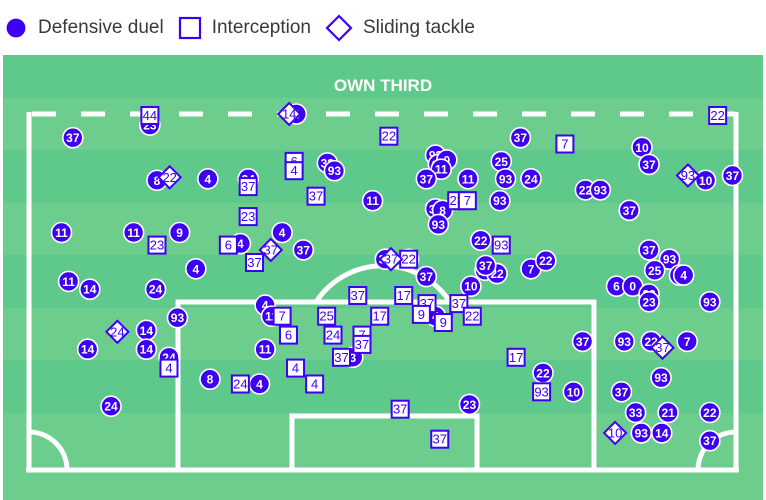  I want to click on defensive-duel-marker: 8, so click(210, 379).